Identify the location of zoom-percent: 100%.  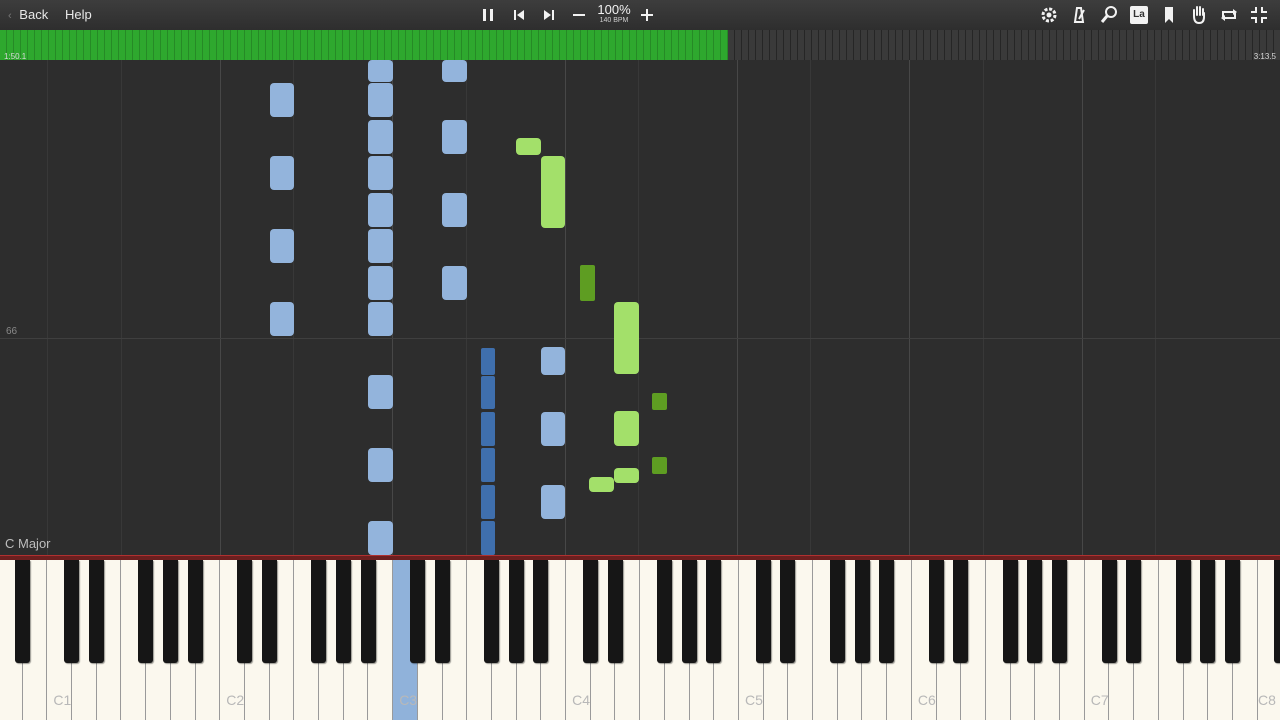
(614, 9).